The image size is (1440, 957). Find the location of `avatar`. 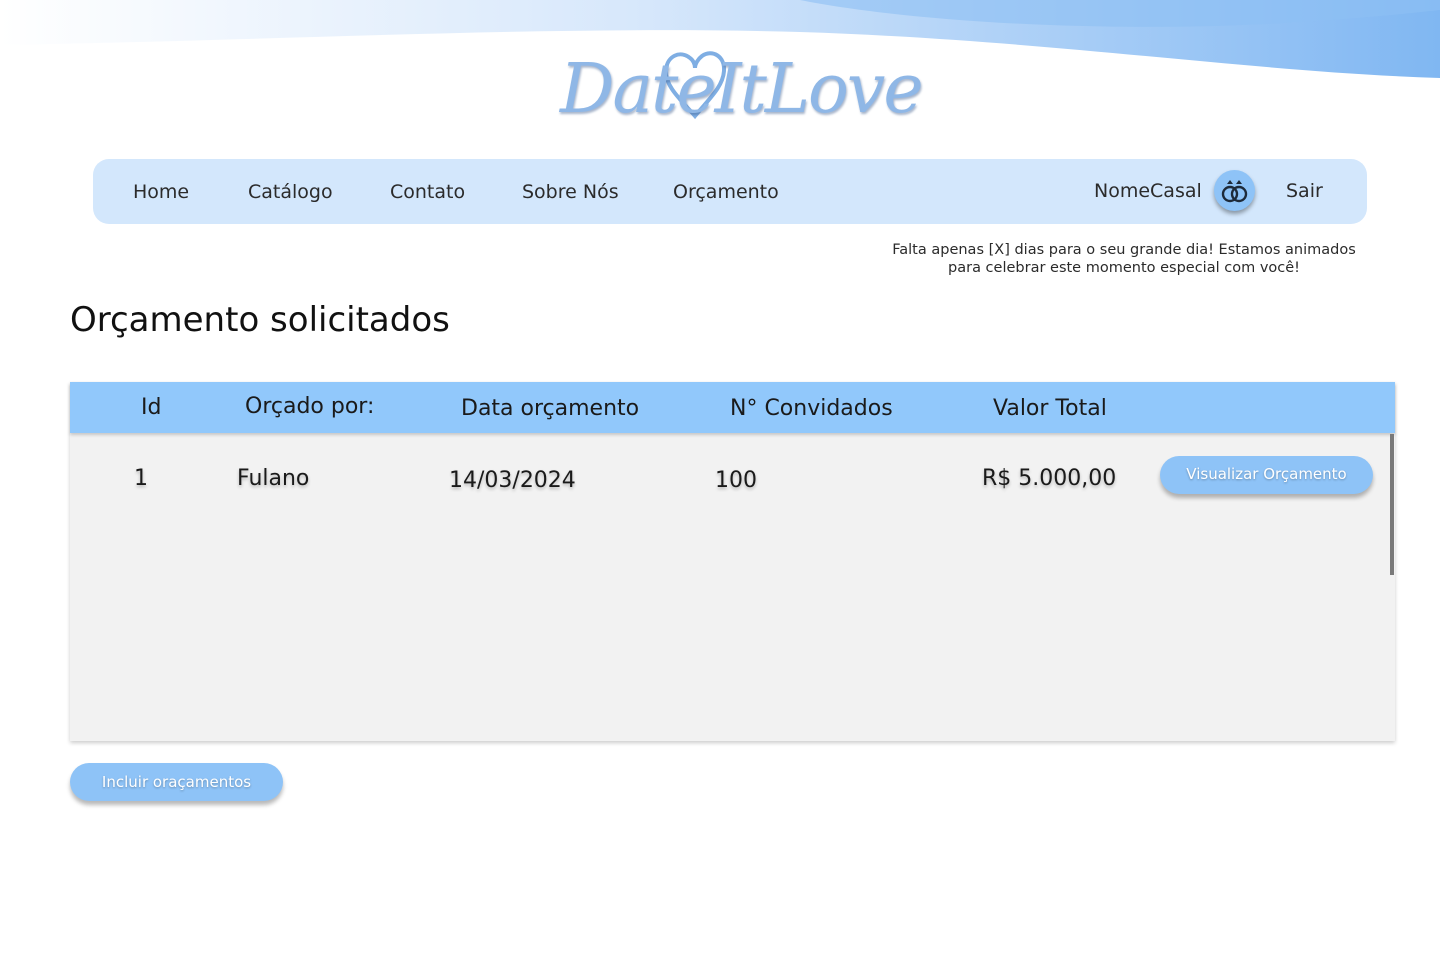

avatar is located at coordinates (1234, 190).